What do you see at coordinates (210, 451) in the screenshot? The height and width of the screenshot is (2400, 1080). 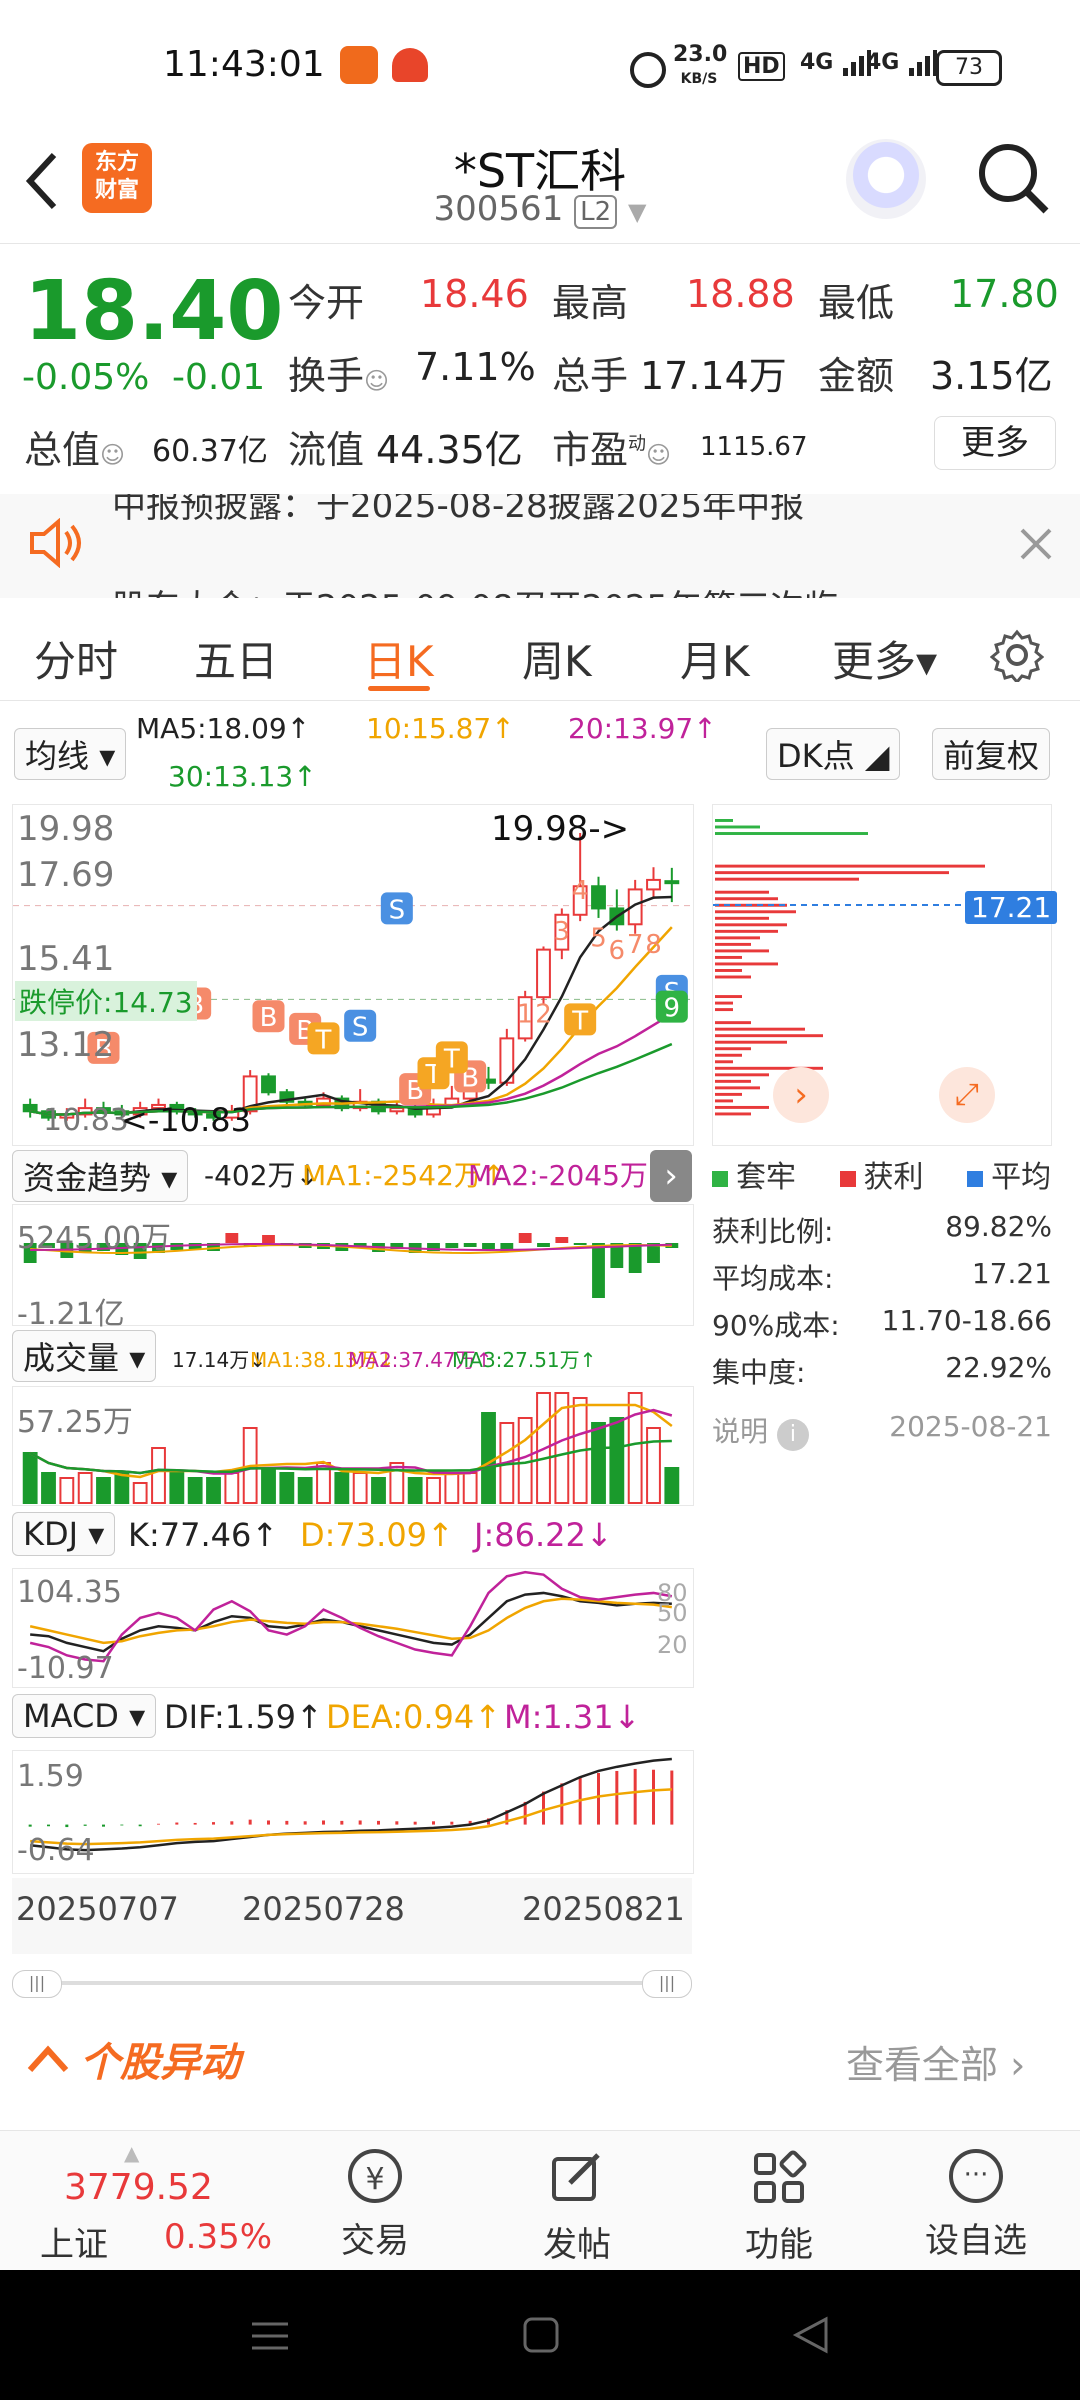 I see `mcap-value: 60.37亿` at bounding box center [210, 451].